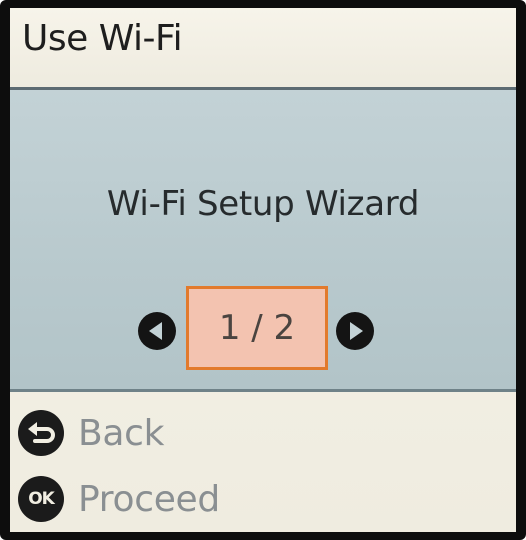  Describe the element at coordinates (149, 499) in the screenshot. I see `proceed-label: Proceed` at that location.